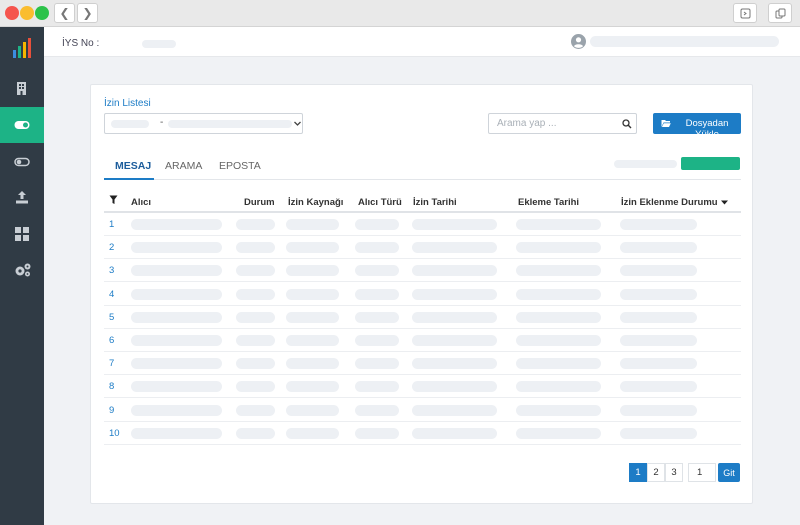 The width and height of the screenshot is (800, 525). I want to click on column-header-durum: Durum, so click(259, 202).